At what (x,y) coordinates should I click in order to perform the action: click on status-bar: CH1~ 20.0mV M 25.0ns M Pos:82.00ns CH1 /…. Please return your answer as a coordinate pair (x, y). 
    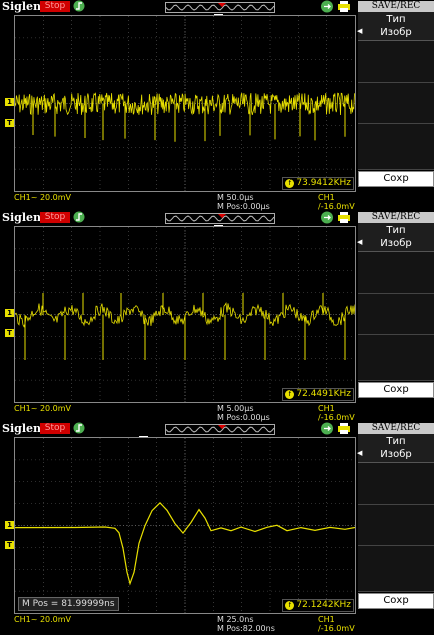
    Looking at the image, I should click on (178, 624).